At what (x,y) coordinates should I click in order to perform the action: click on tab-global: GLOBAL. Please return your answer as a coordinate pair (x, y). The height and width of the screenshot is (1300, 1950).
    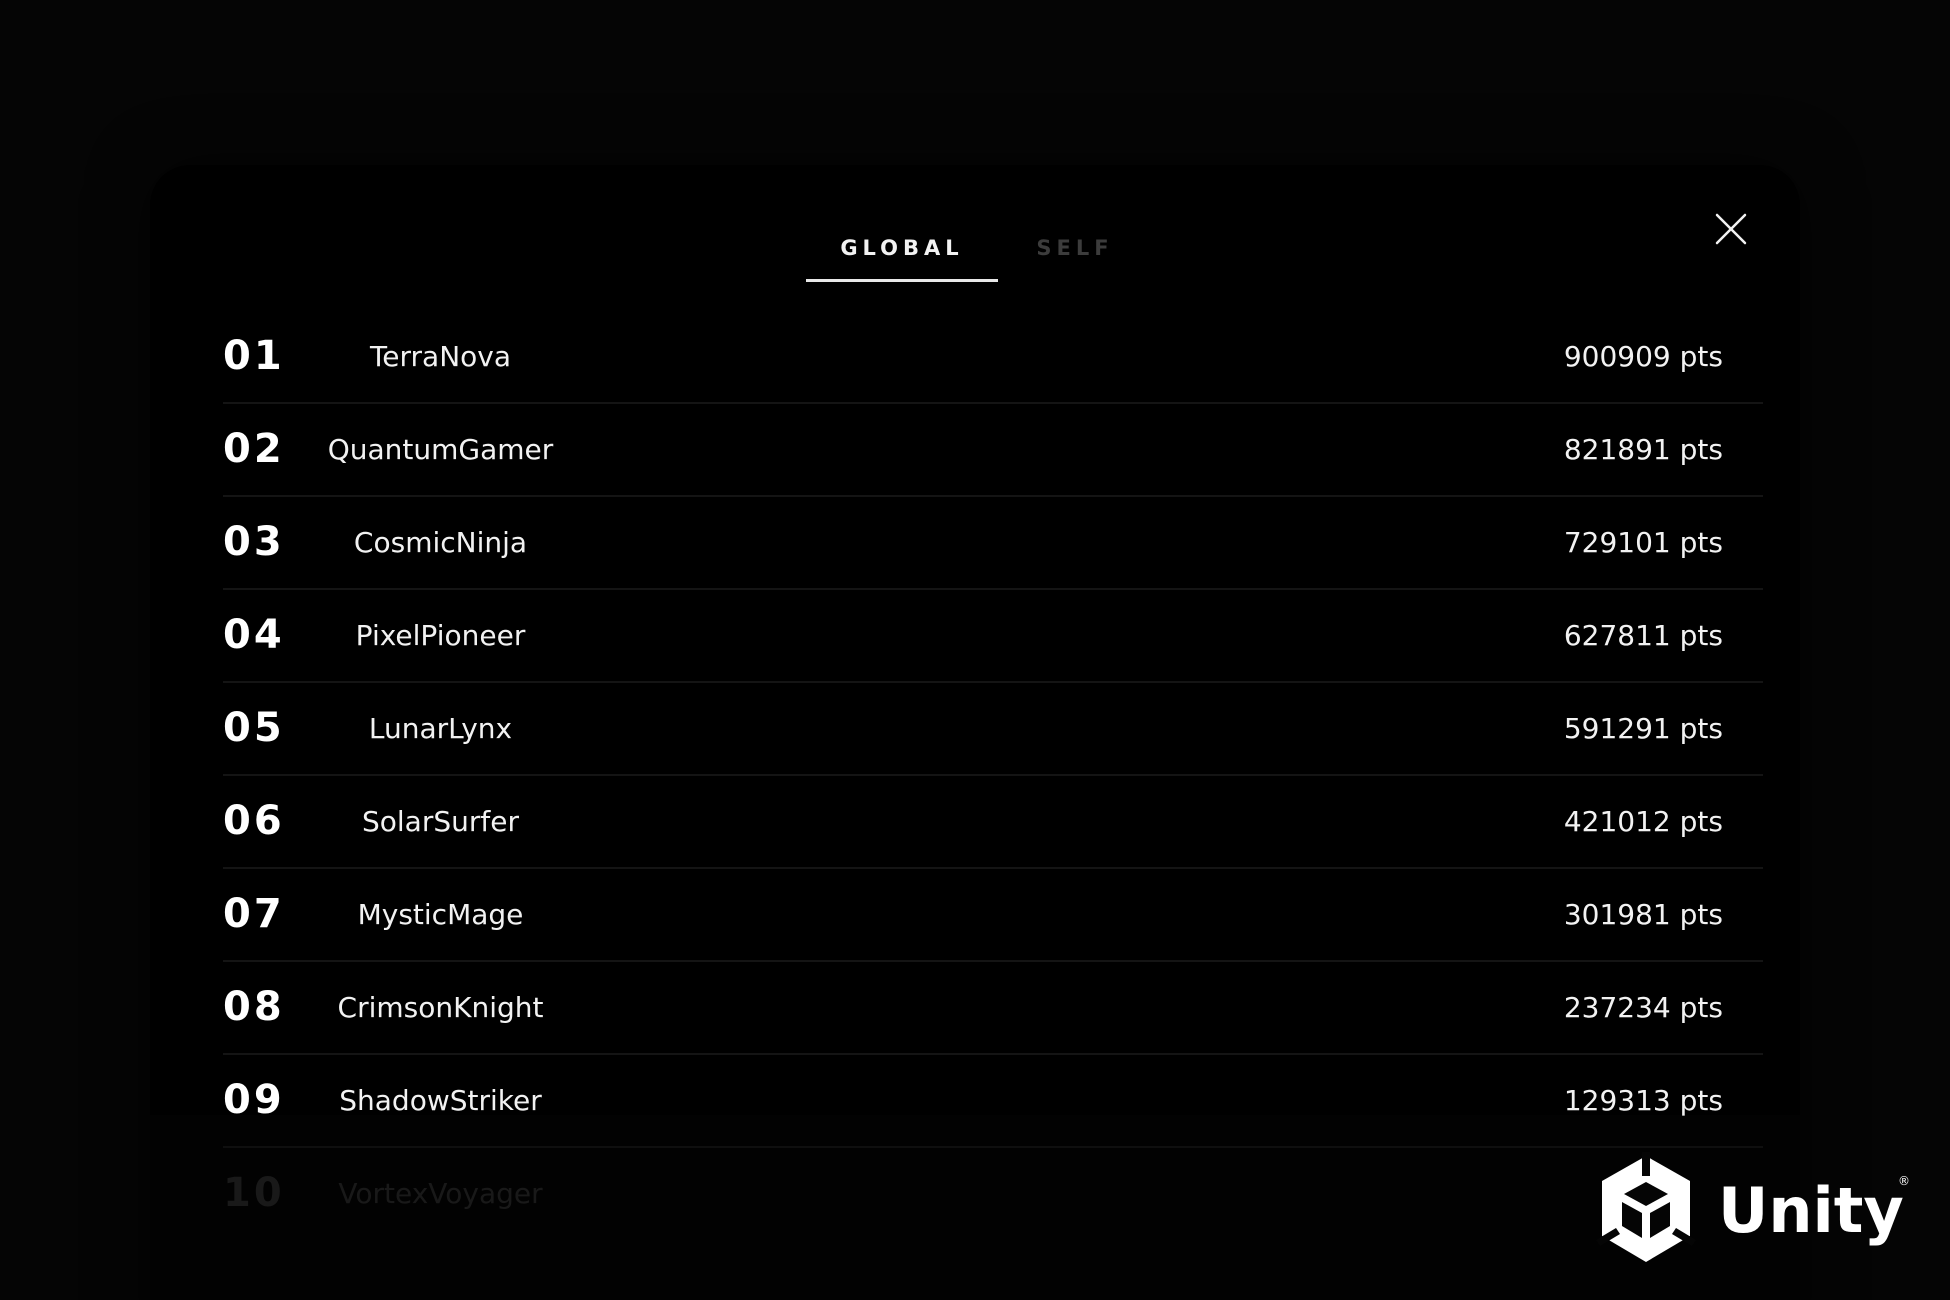
    Looking at the image, I should click on (902, 256).